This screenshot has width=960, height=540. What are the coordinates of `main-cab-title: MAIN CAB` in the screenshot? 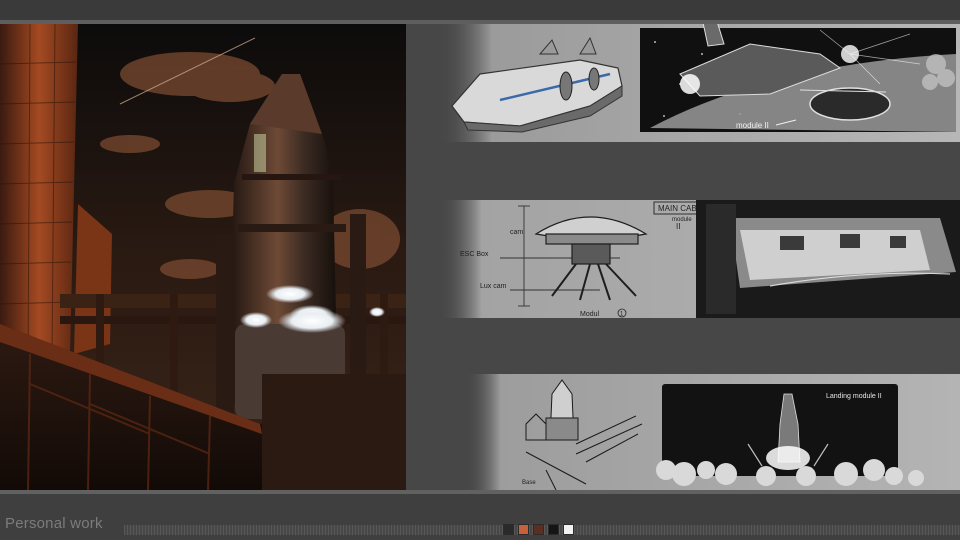 It's located at (677, 208).